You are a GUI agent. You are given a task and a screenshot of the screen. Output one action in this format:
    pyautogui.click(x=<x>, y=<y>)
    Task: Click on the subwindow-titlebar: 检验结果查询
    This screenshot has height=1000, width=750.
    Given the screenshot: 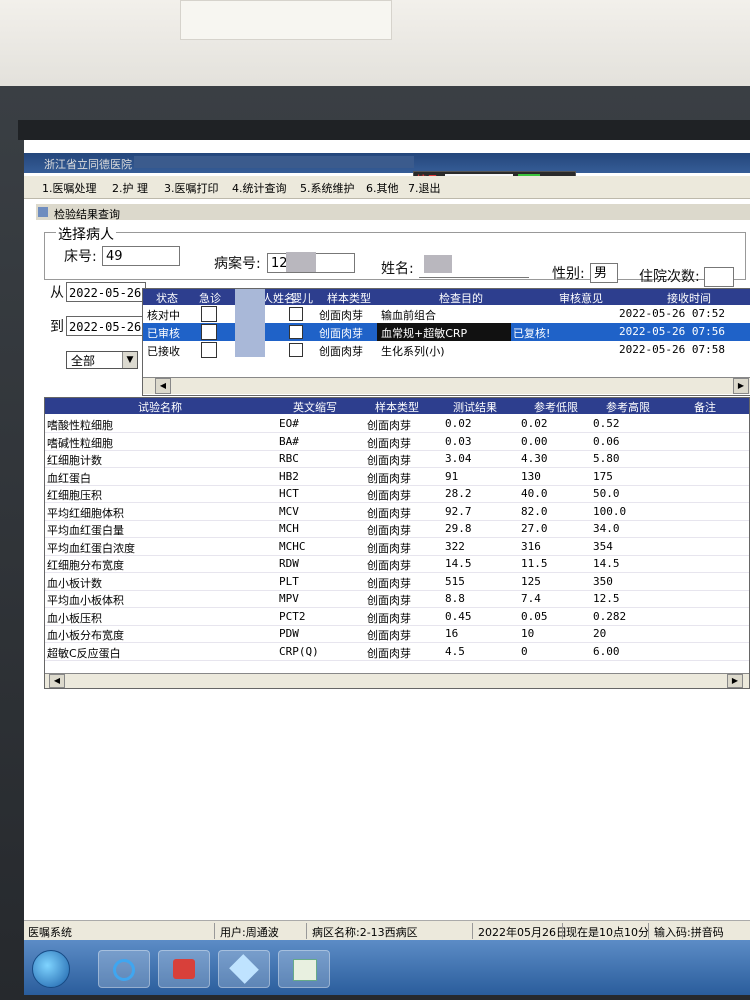 What is the action you would take?
    pyautogui.click(x=393, y=212)
    